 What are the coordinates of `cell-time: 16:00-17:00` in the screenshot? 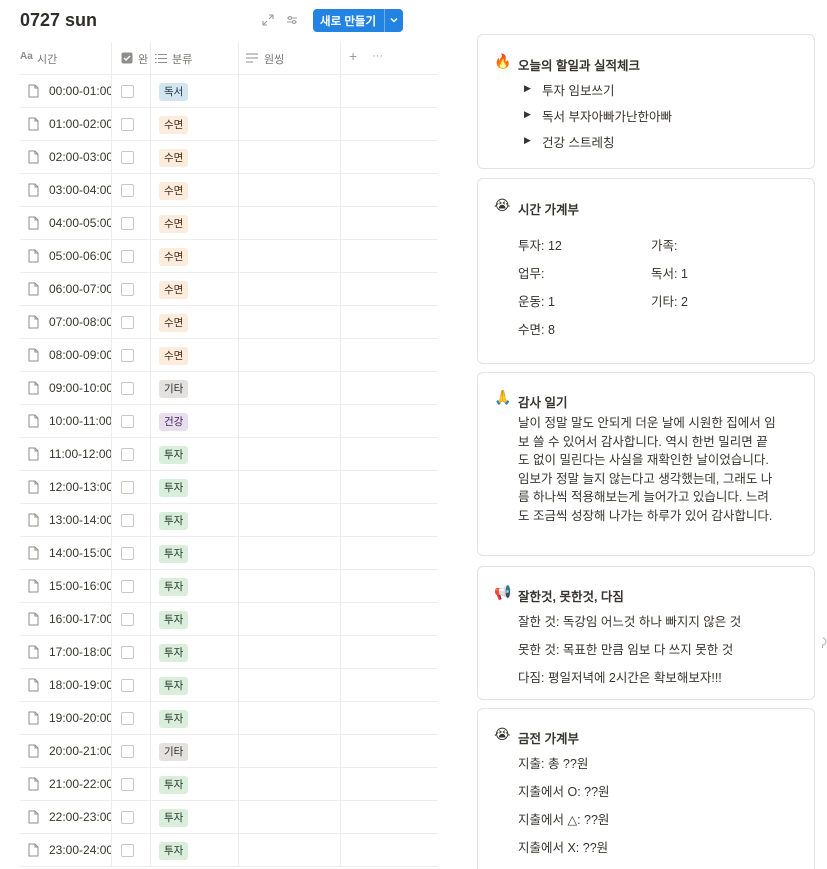 It's located at (65, 619).